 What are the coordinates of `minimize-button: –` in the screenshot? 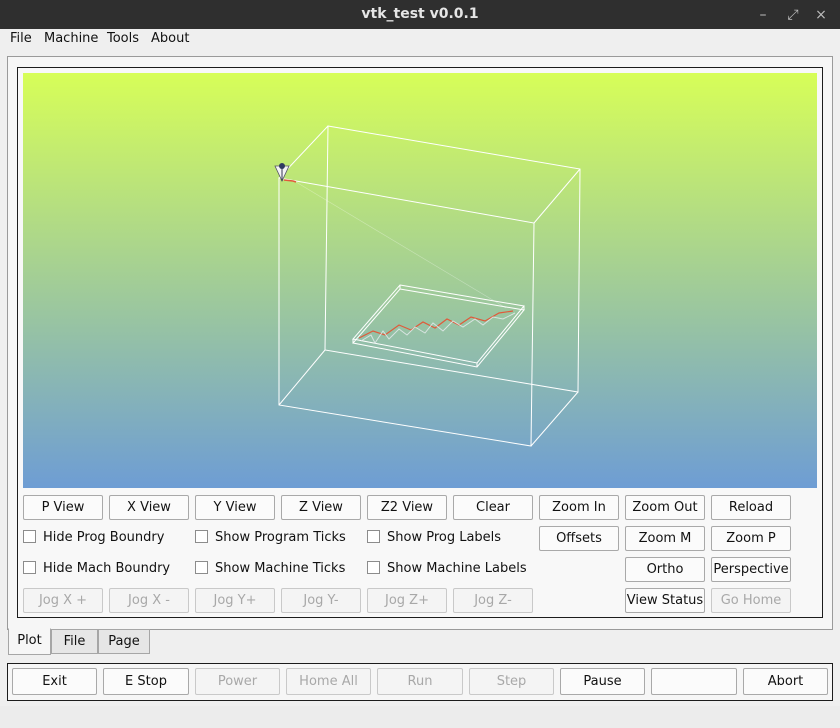 It's located at (763, 15).